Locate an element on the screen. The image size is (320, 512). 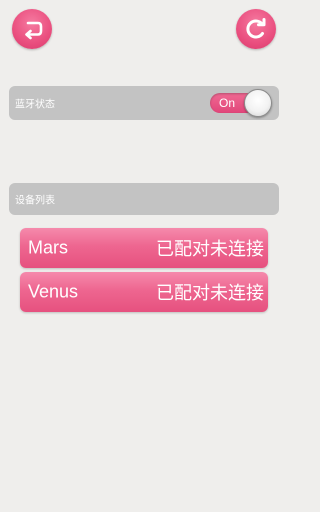
refresh-icon is located at coordinates (256, 29).